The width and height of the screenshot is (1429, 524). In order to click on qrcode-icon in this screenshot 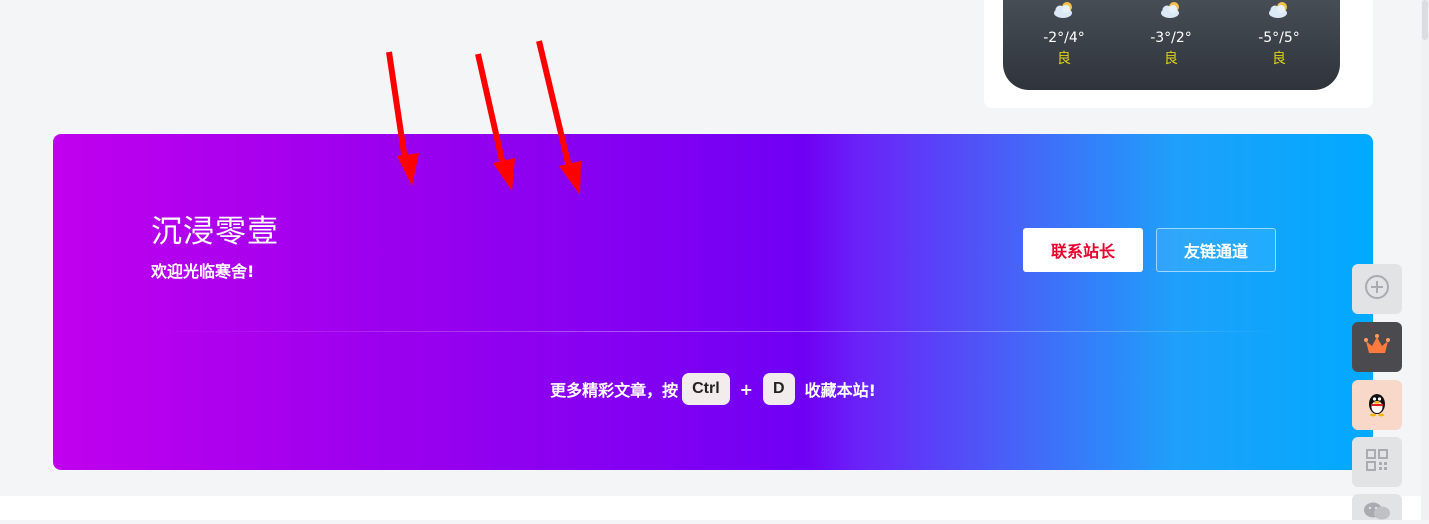, I will do `click(1377, 462)`.